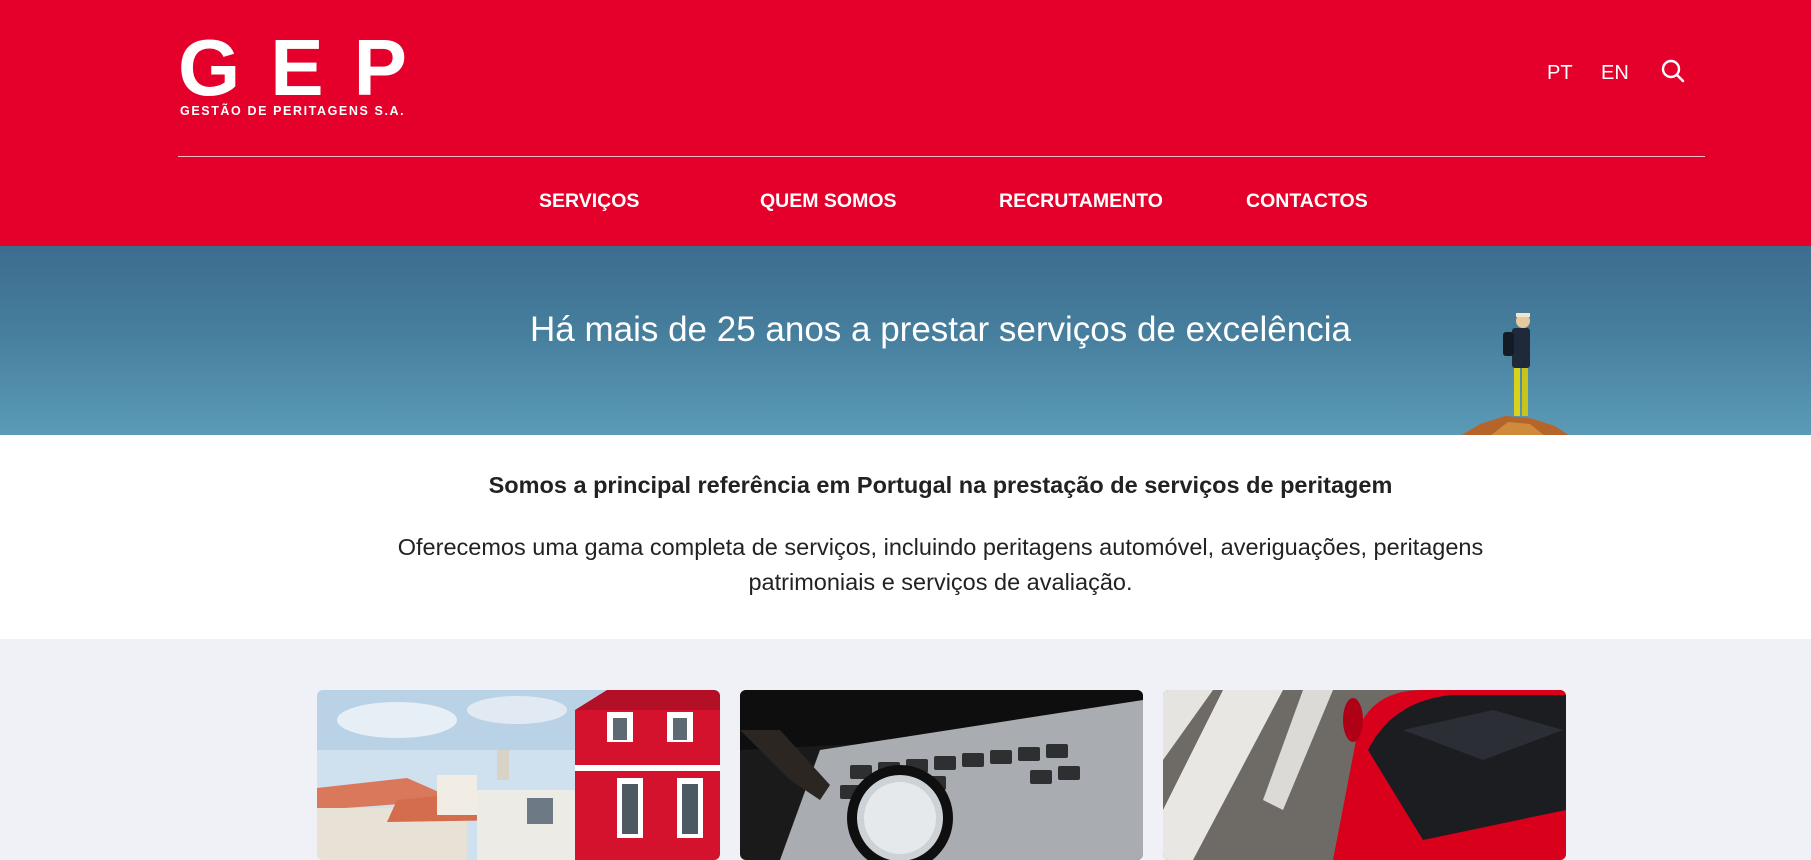 The width and height of the screenshot is (1811, 860). I want to click on logo-subtitle: GESTÃO DE PERITAGENS S.A., so click(293, 111).